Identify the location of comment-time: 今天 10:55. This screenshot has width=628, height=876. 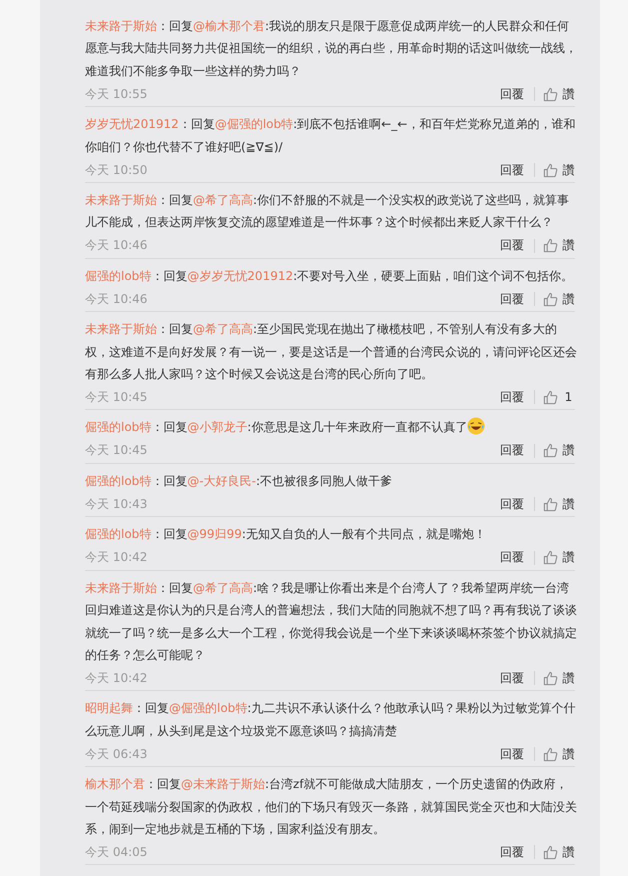
(116, 94).